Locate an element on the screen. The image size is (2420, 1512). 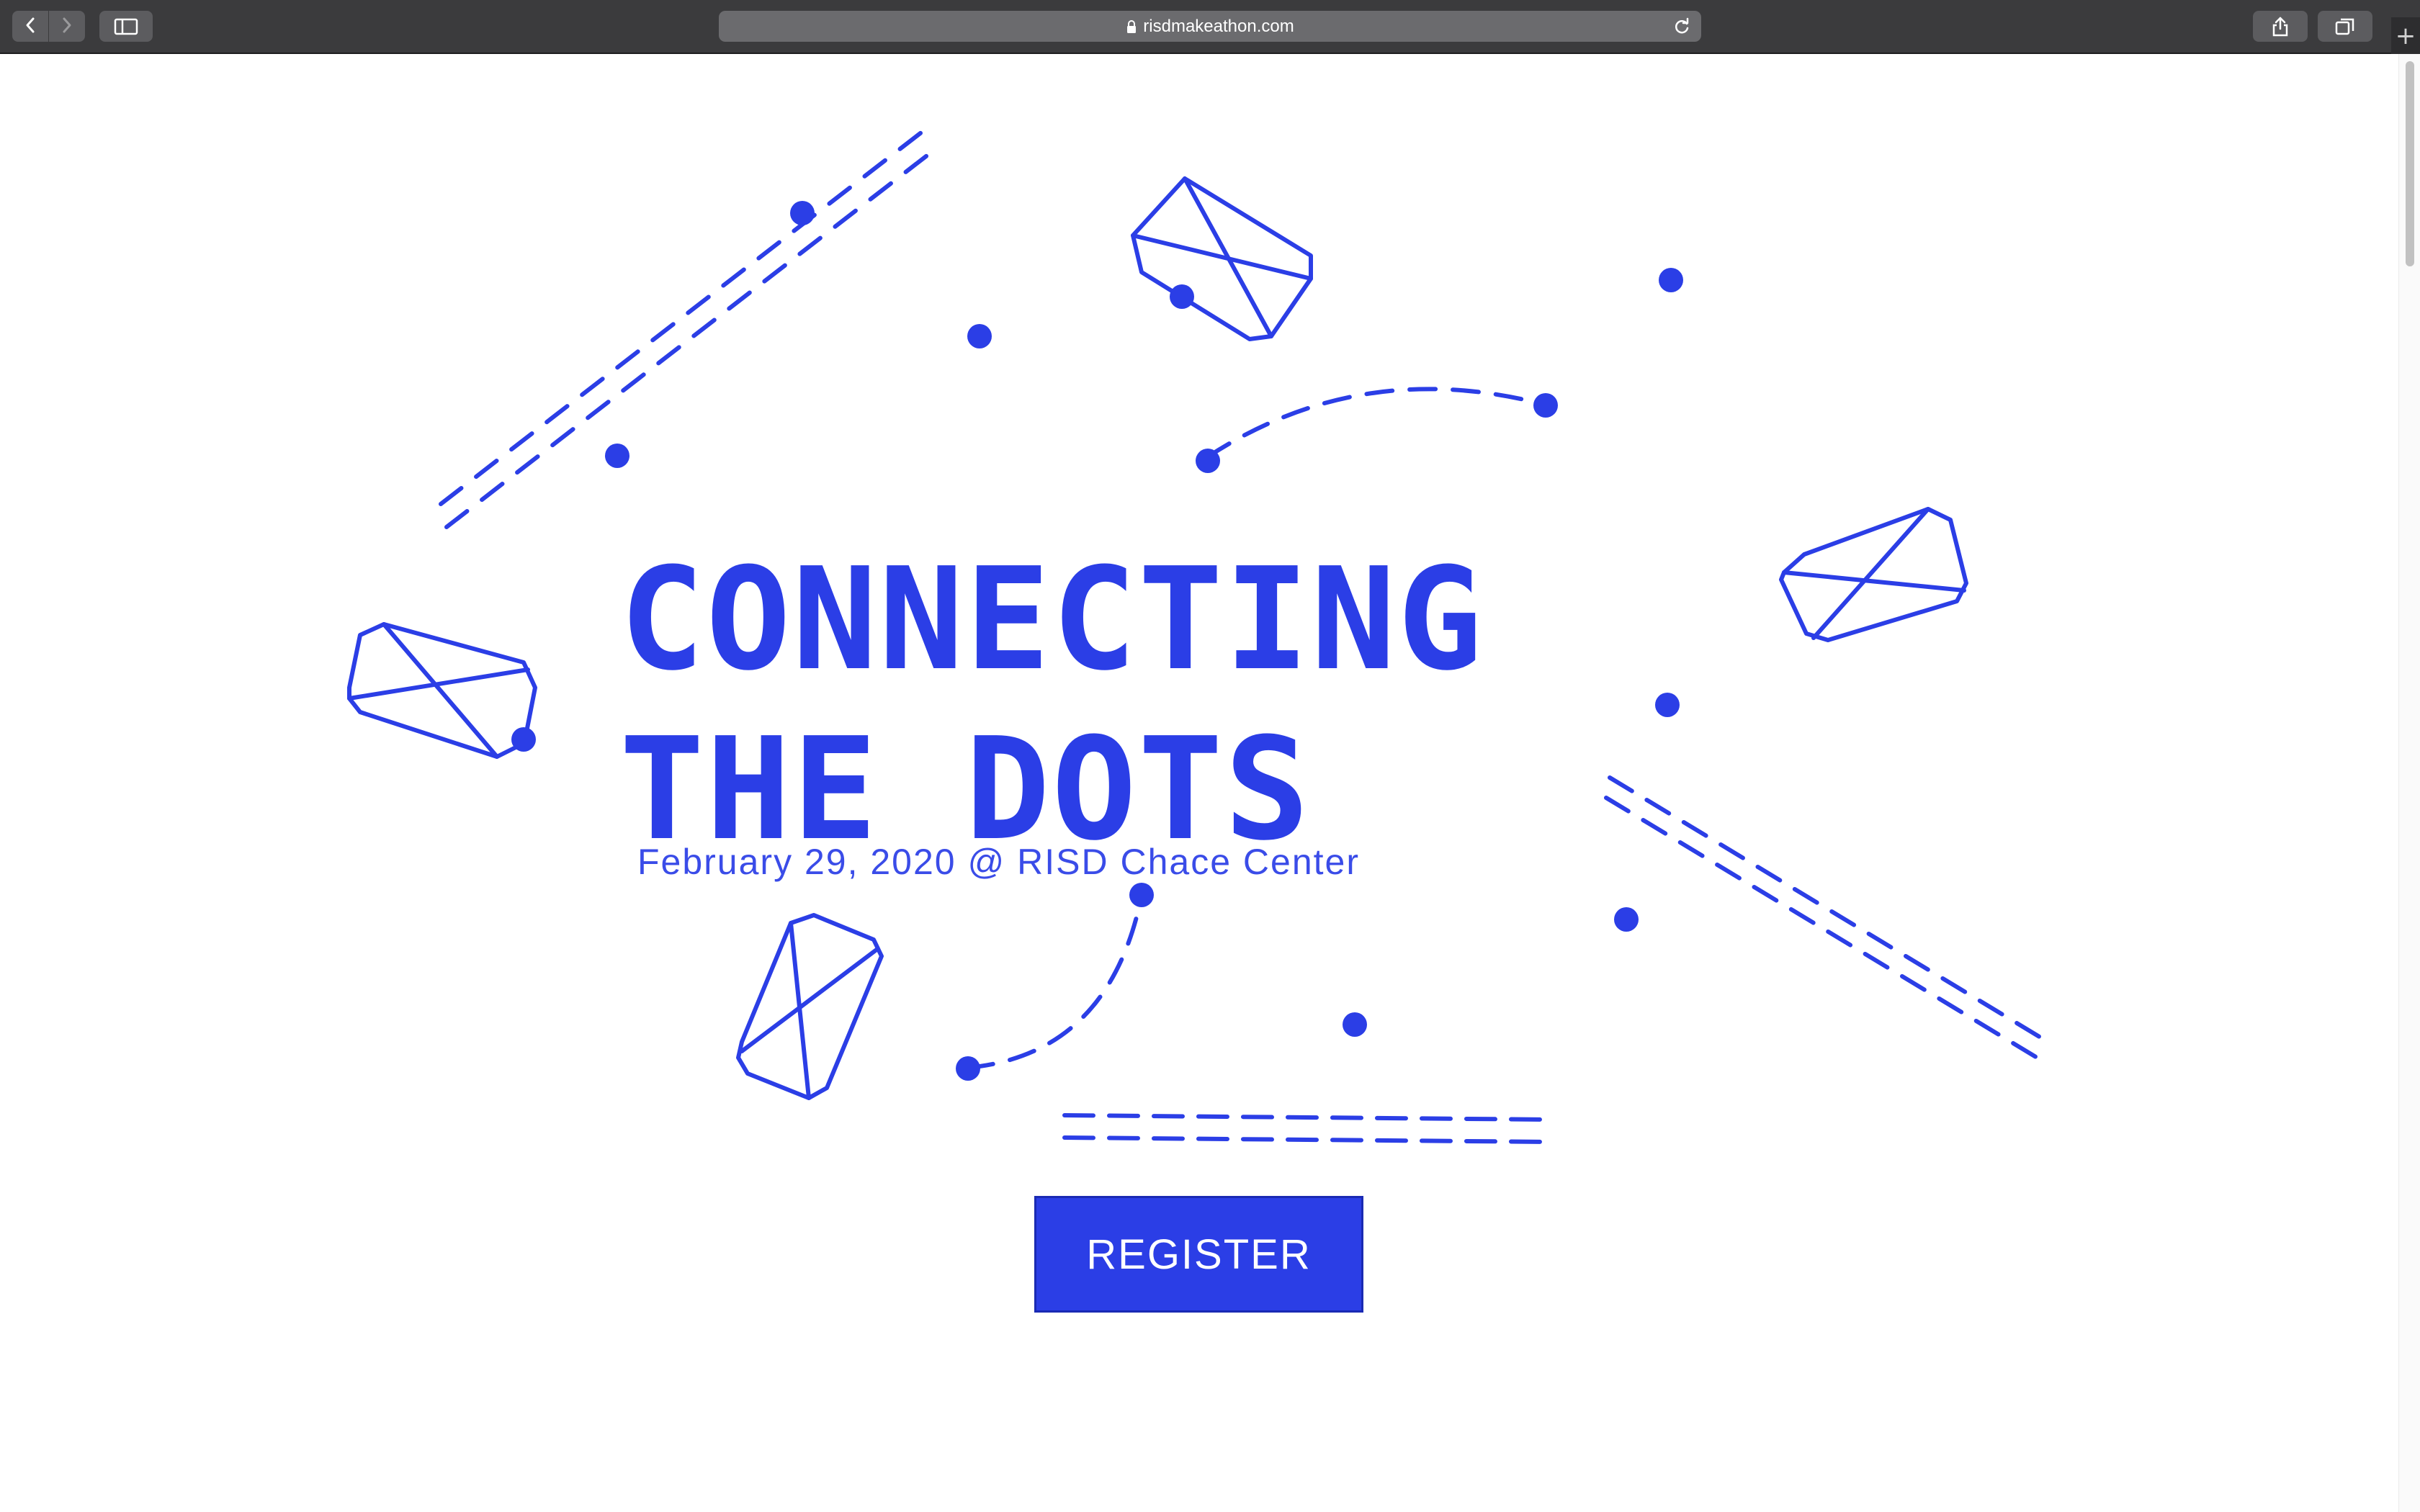
dashed-line-right is located at coordinates (1828, 909).